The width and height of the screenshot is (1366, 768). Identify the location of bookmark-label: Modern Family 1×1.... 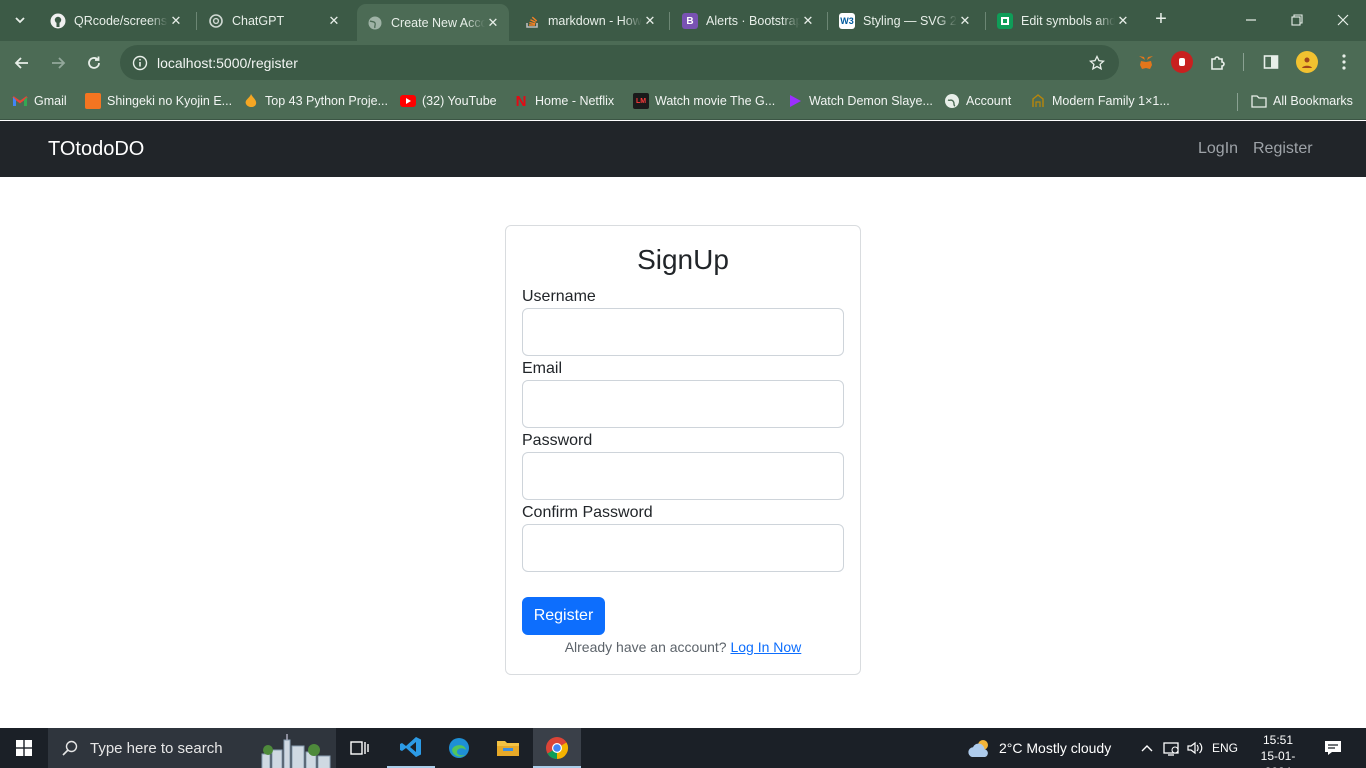
(1111, 101).